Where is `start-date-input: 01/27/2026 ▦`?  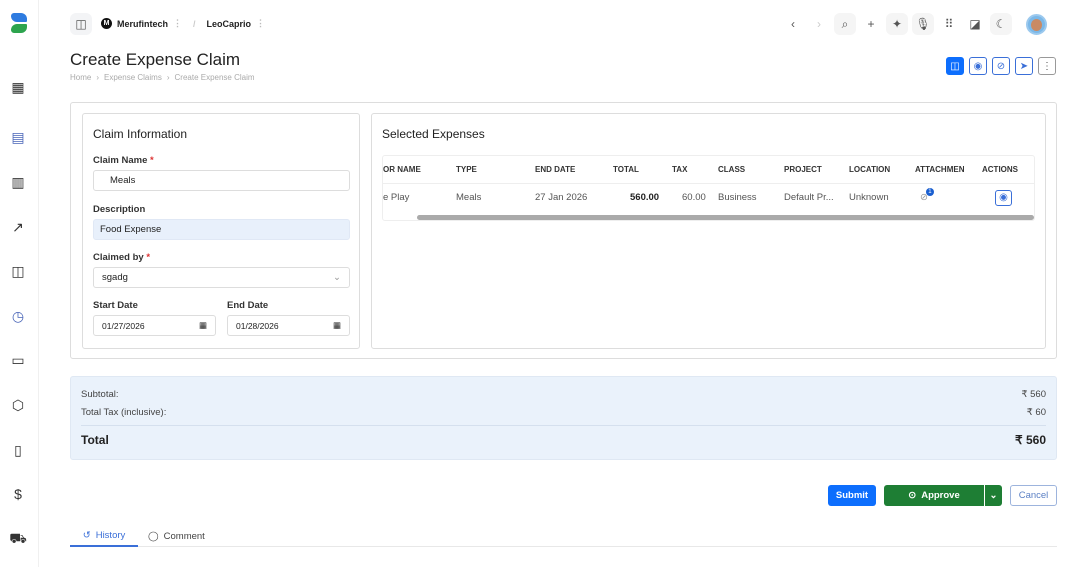 start-date-input: 01/27/2026 ▦ is located at coordinates (154, 325).